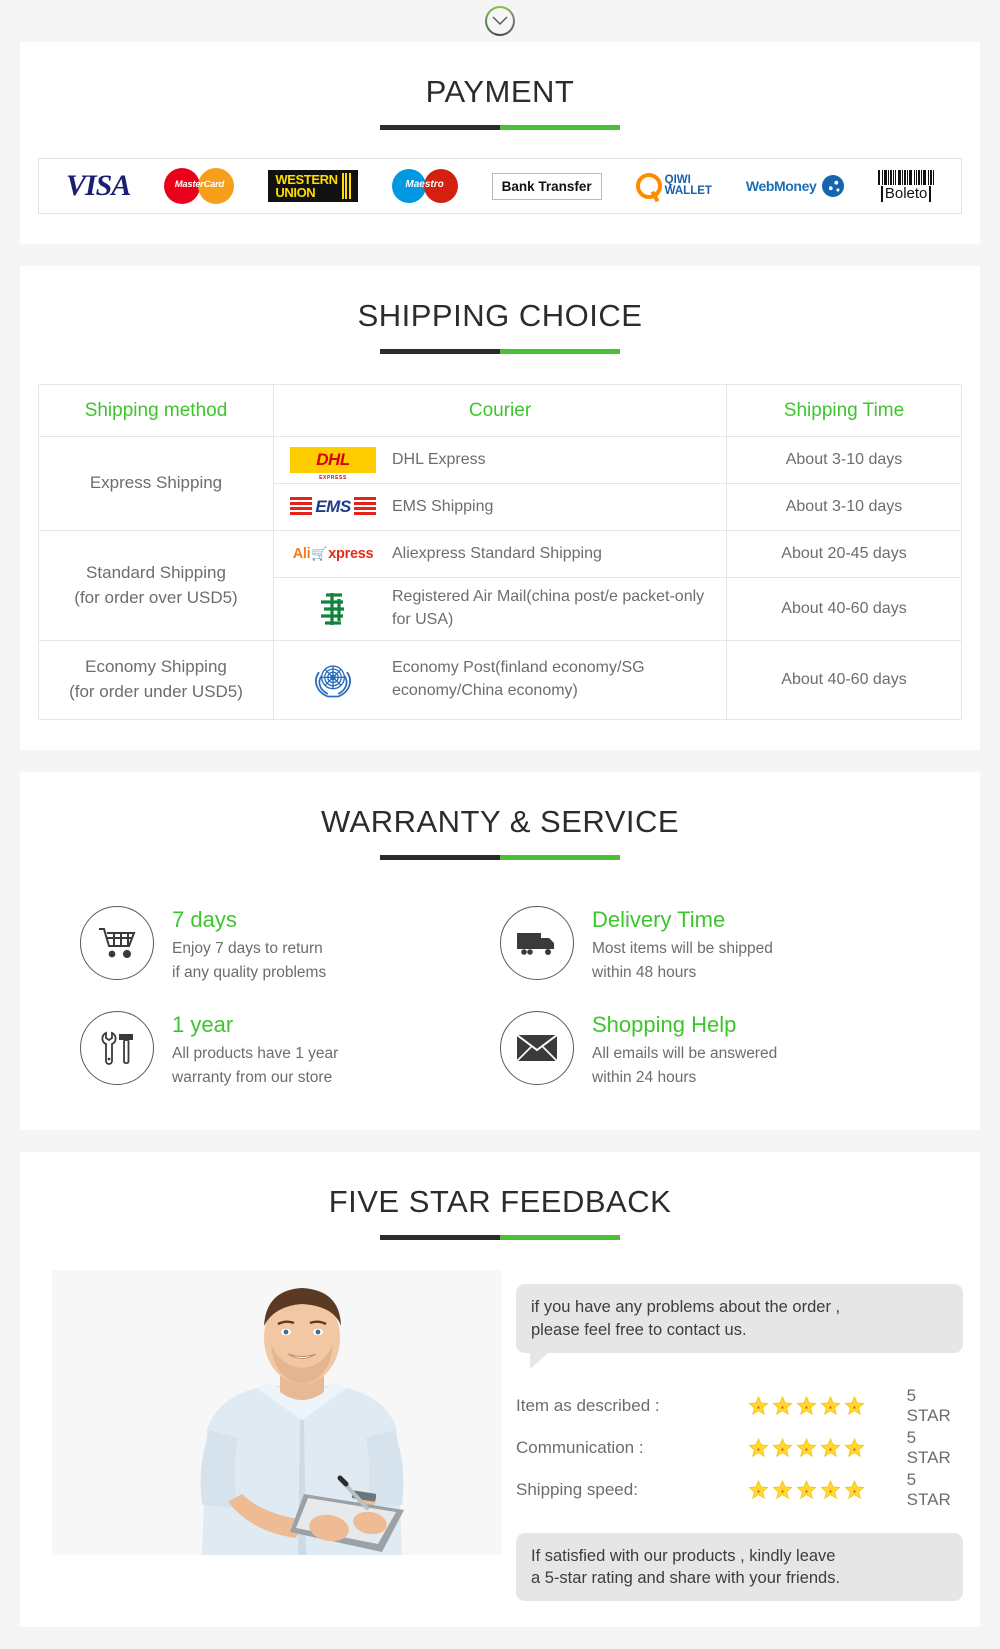 The image size is (1000, 1649). Describe the element at coordinates (739, 1406) in the screenshot. I see `rating-row-item-as-described: Item as described : 5 STAR` at that location.